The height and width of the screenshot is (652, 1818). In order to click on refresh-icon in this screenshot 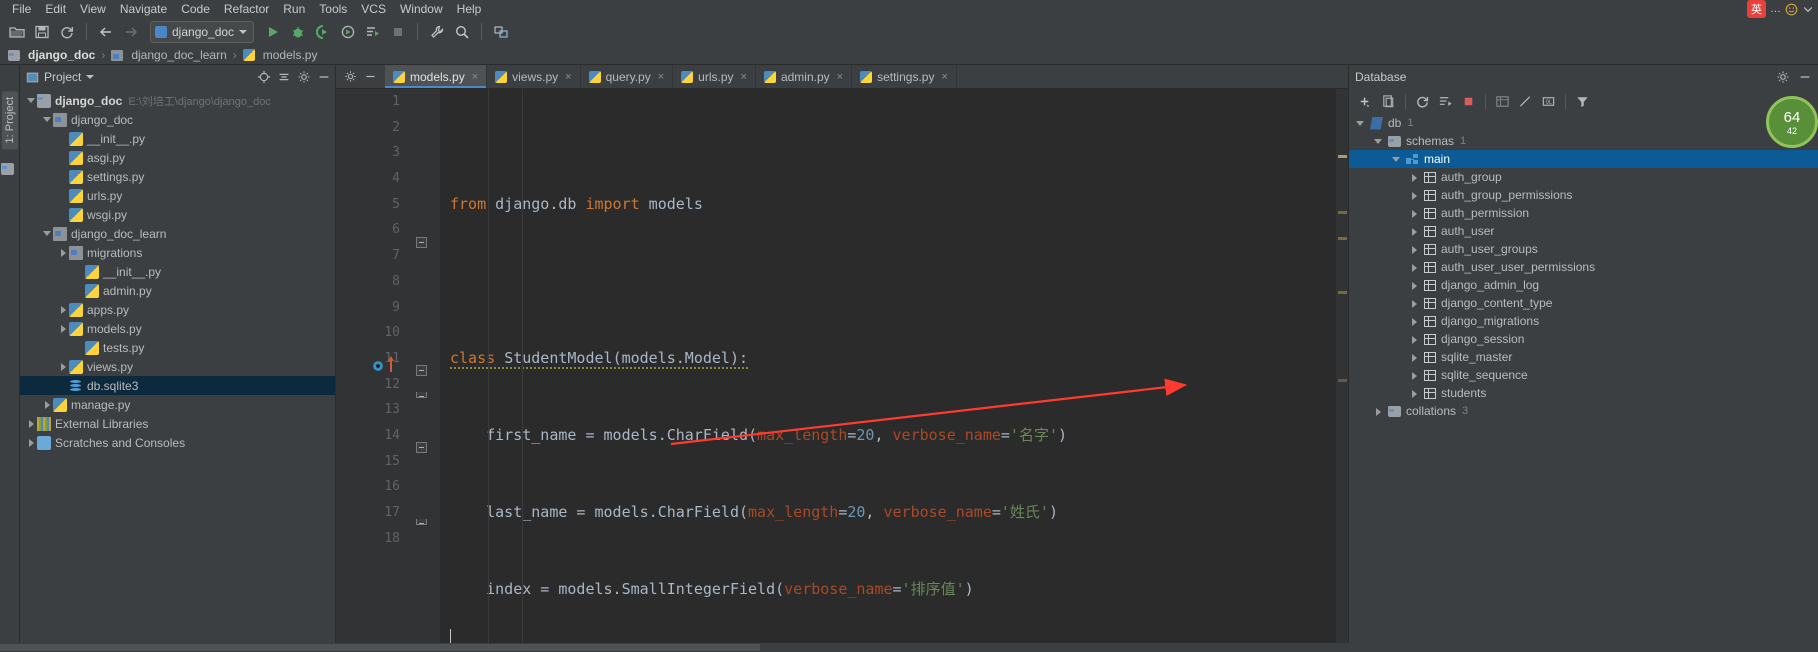, I will do `click(1422, 101)`.